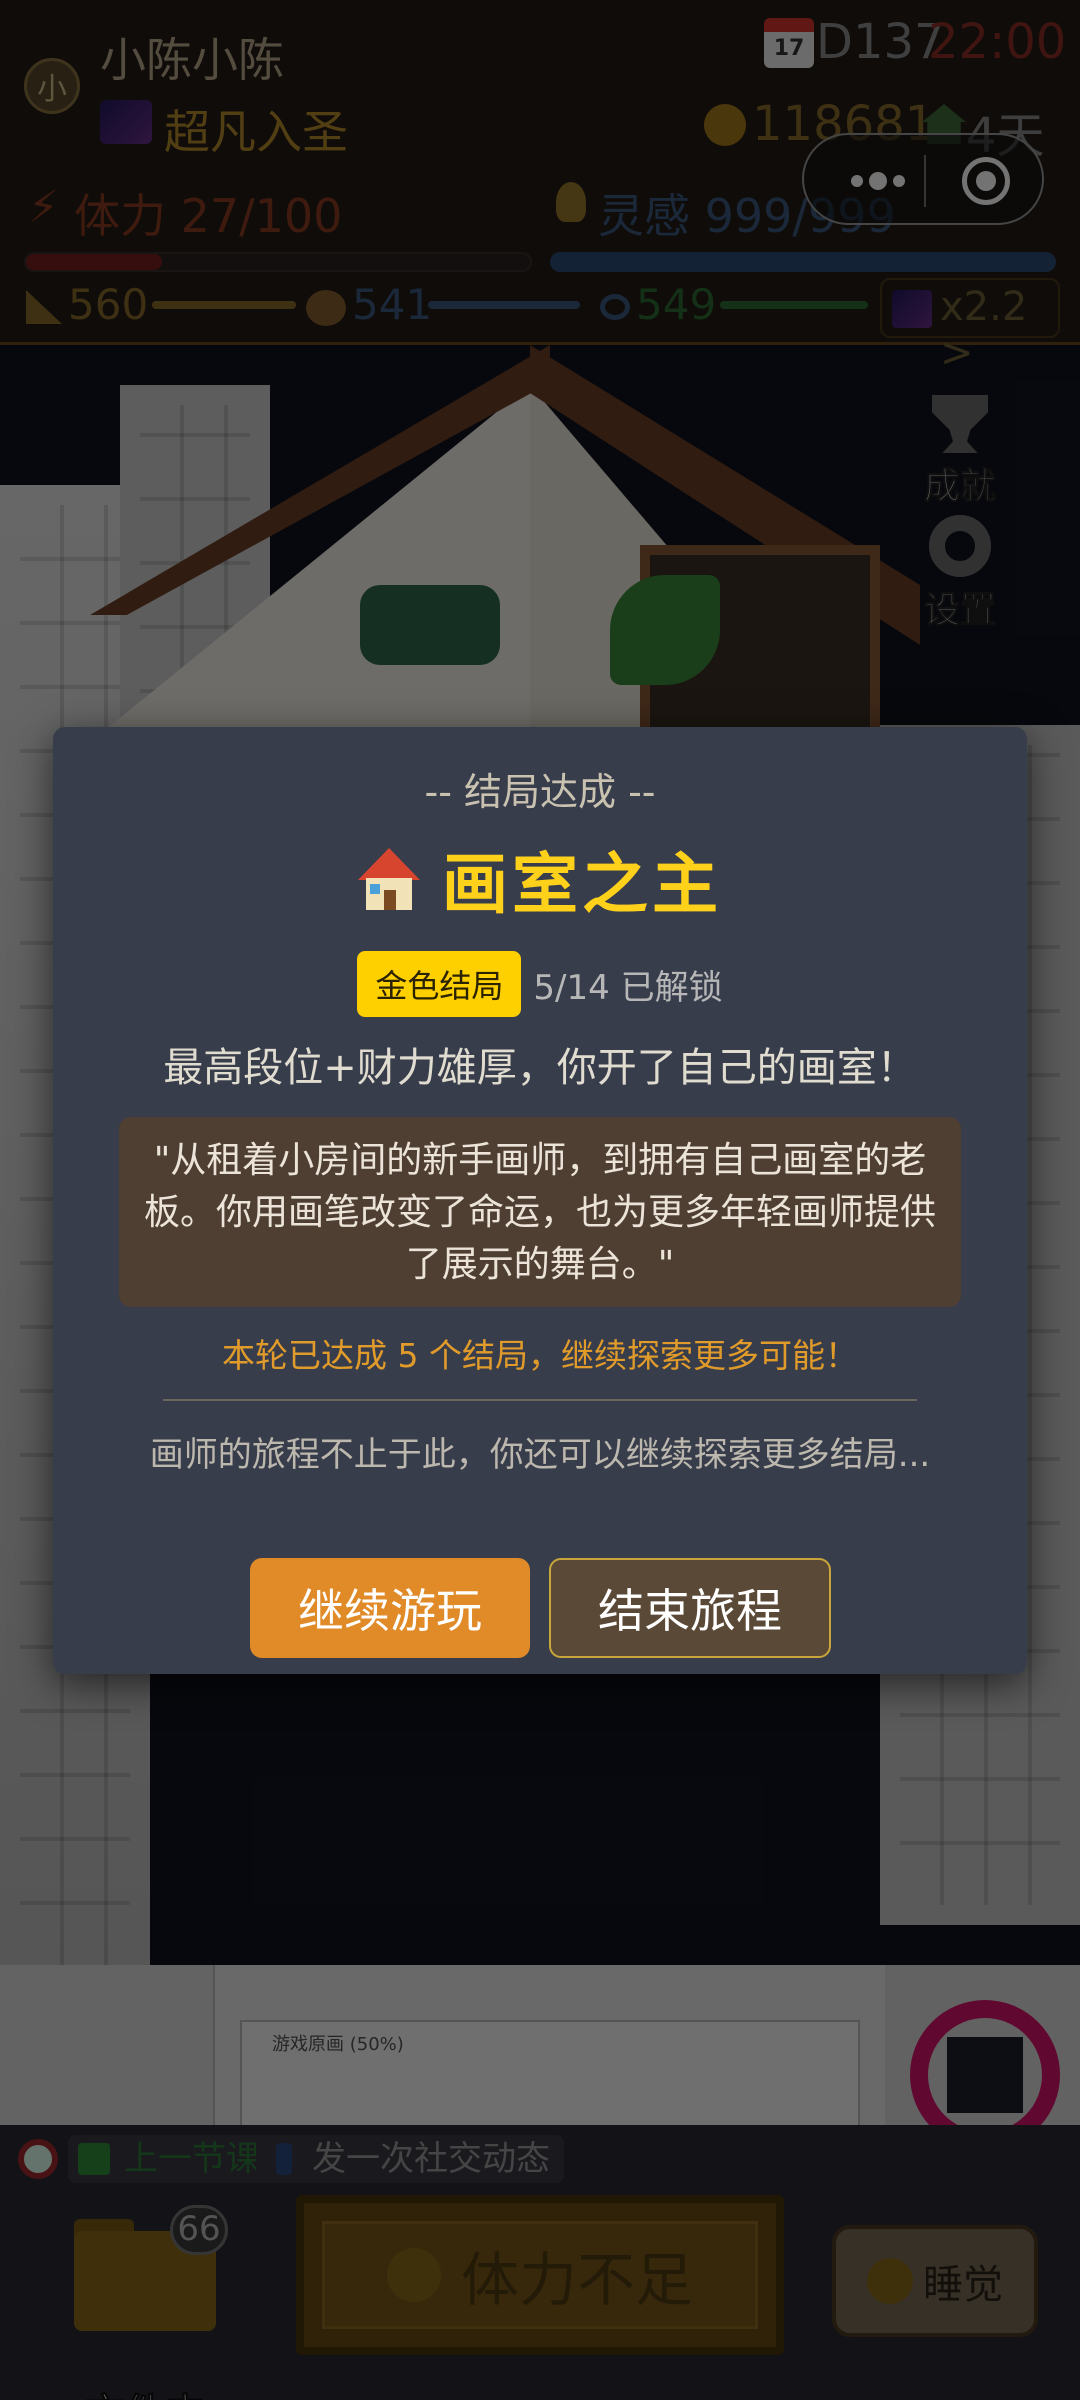 The width and height of the screenshot is (1080, 2400). I want to click on house-icon, so click(389, 879).